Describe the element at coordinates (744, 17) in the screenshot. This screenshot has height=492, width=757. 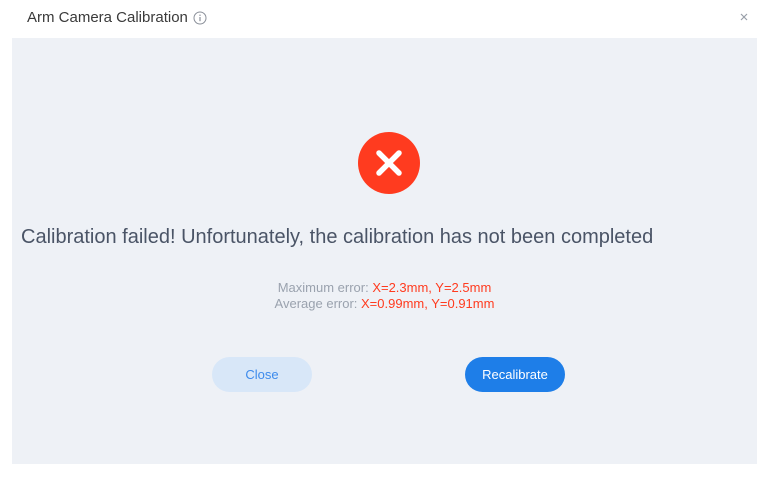
I see `close-icon` at that location.